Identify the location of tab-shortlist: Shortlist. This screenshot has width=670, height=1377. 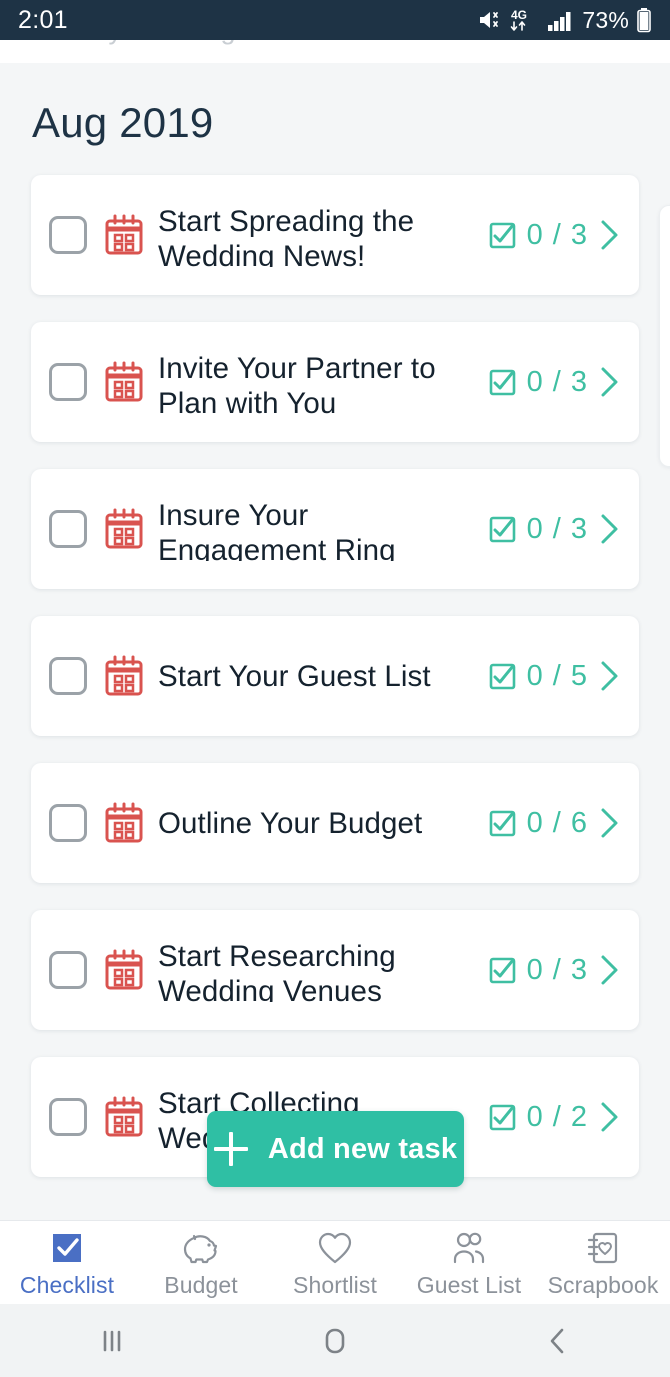
(335, 1260).